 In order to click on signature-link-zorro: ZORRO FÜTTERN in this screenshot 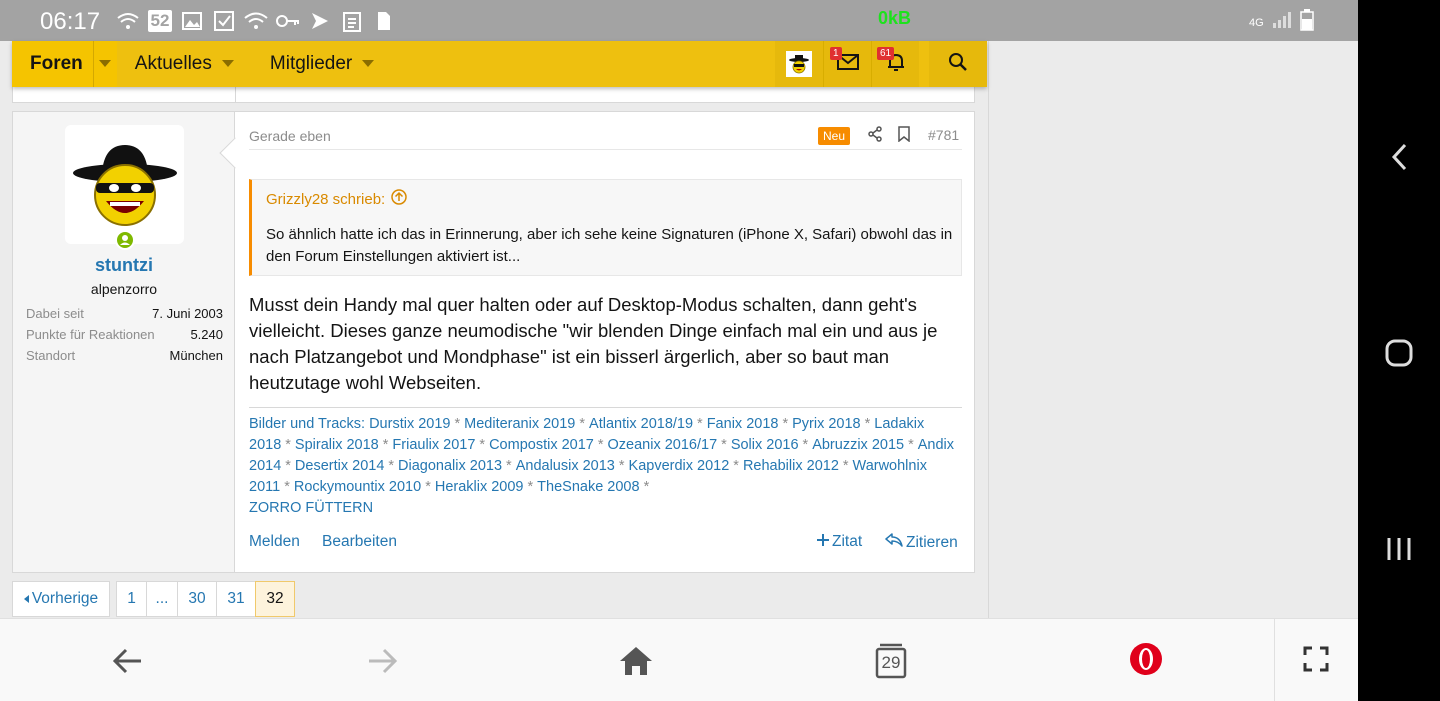, I will do `click(311, 508)`.